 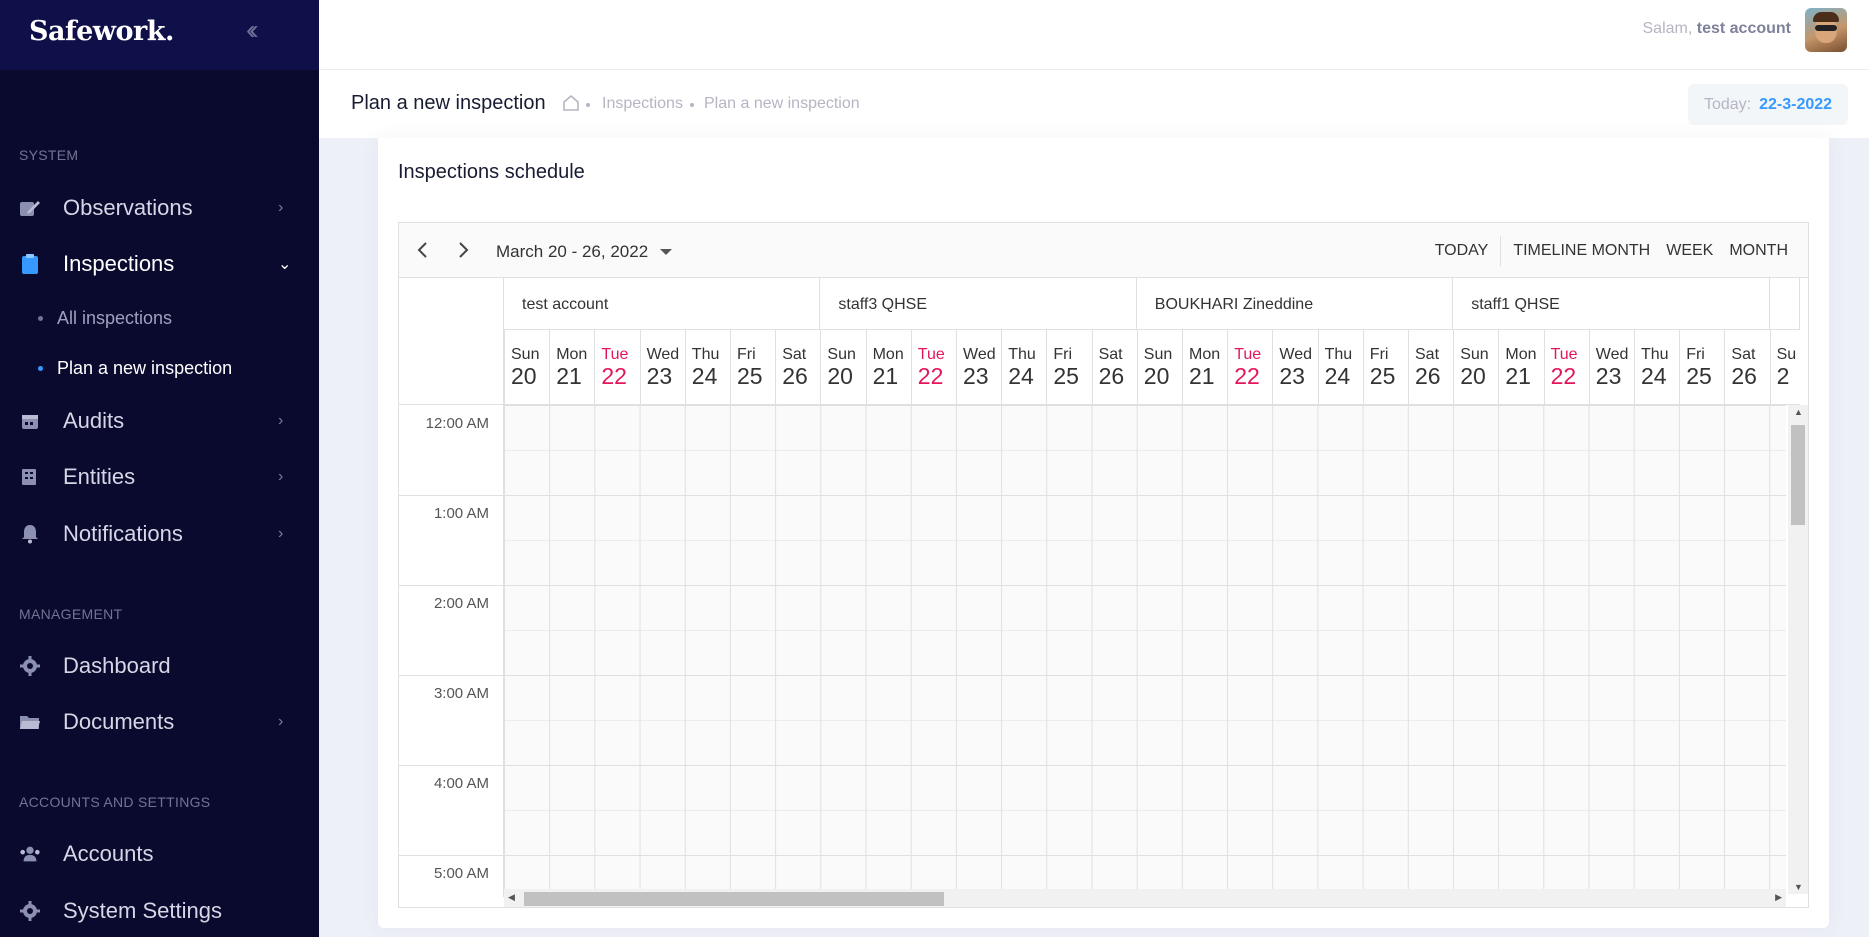 What do you see at coordinates (457, 423) in the screenshot?
I see `time-label: 12:00 AM` at bounding box center [457, 423].